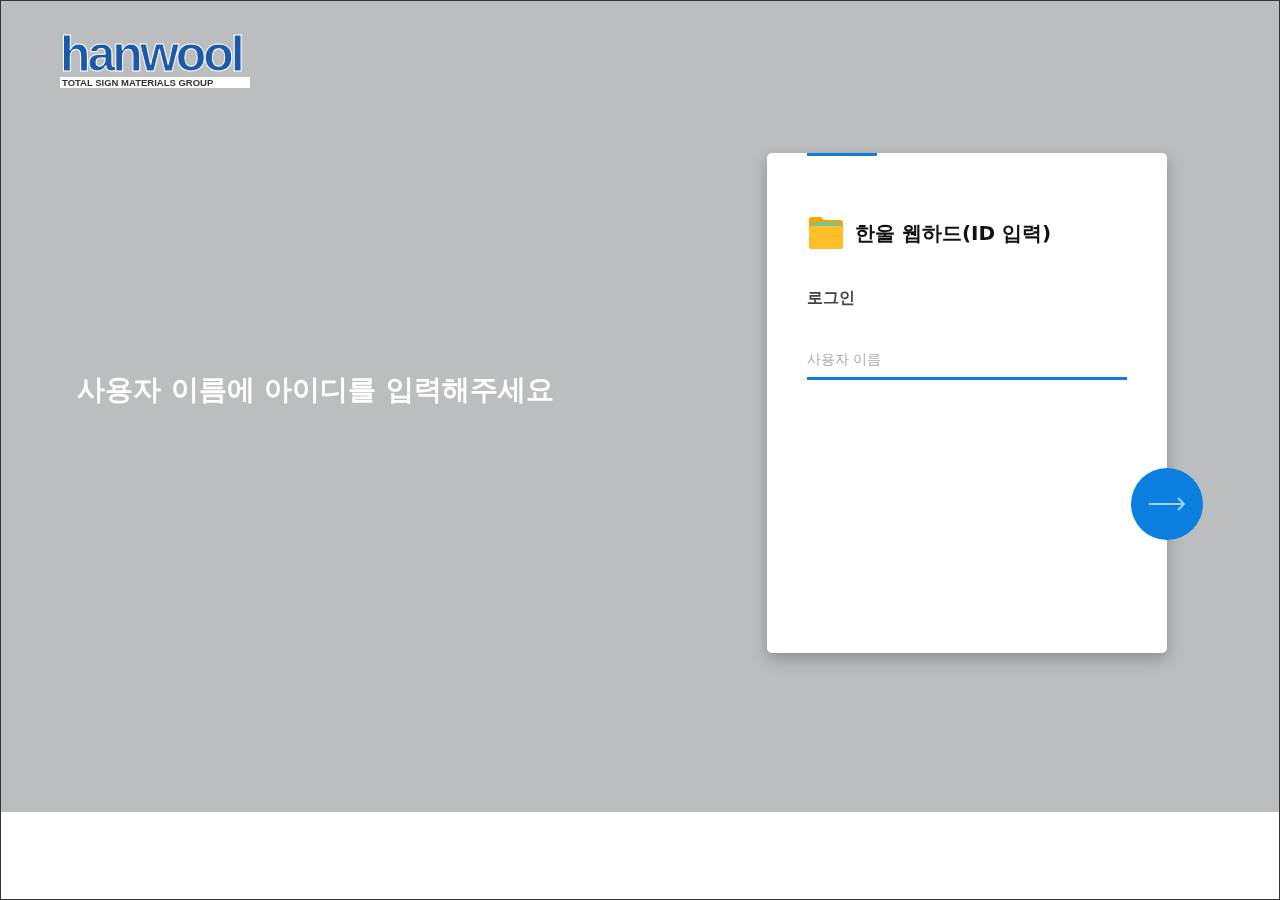 The width and height of the screenshot is (1280, 900). What do you see at coordinates (826, 233) in the screenshot?
I see `folder-icon` at bounding box center [826, 233].